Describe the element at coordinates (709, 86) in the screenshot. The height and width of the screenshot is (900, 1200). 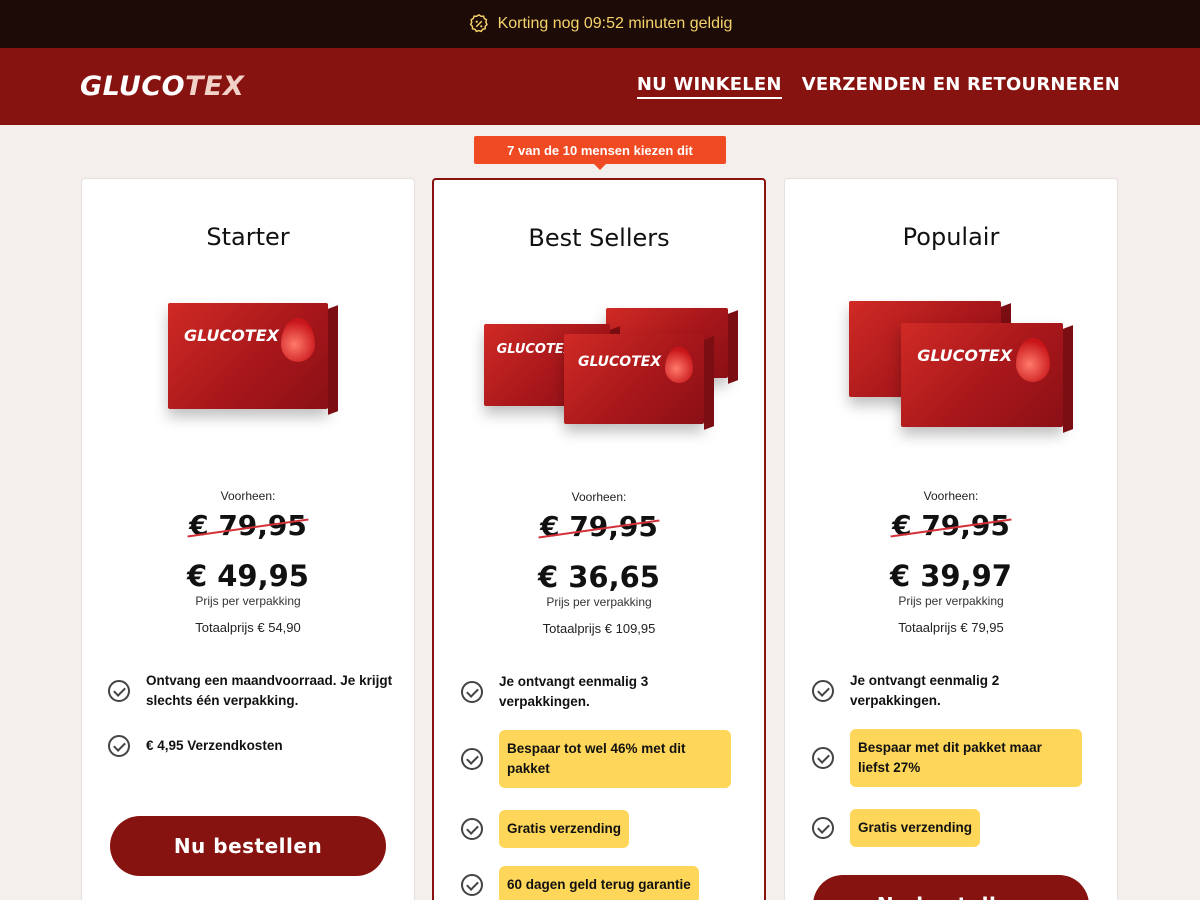
I see `nav-shop-now: NU WINKELEN` at that location.